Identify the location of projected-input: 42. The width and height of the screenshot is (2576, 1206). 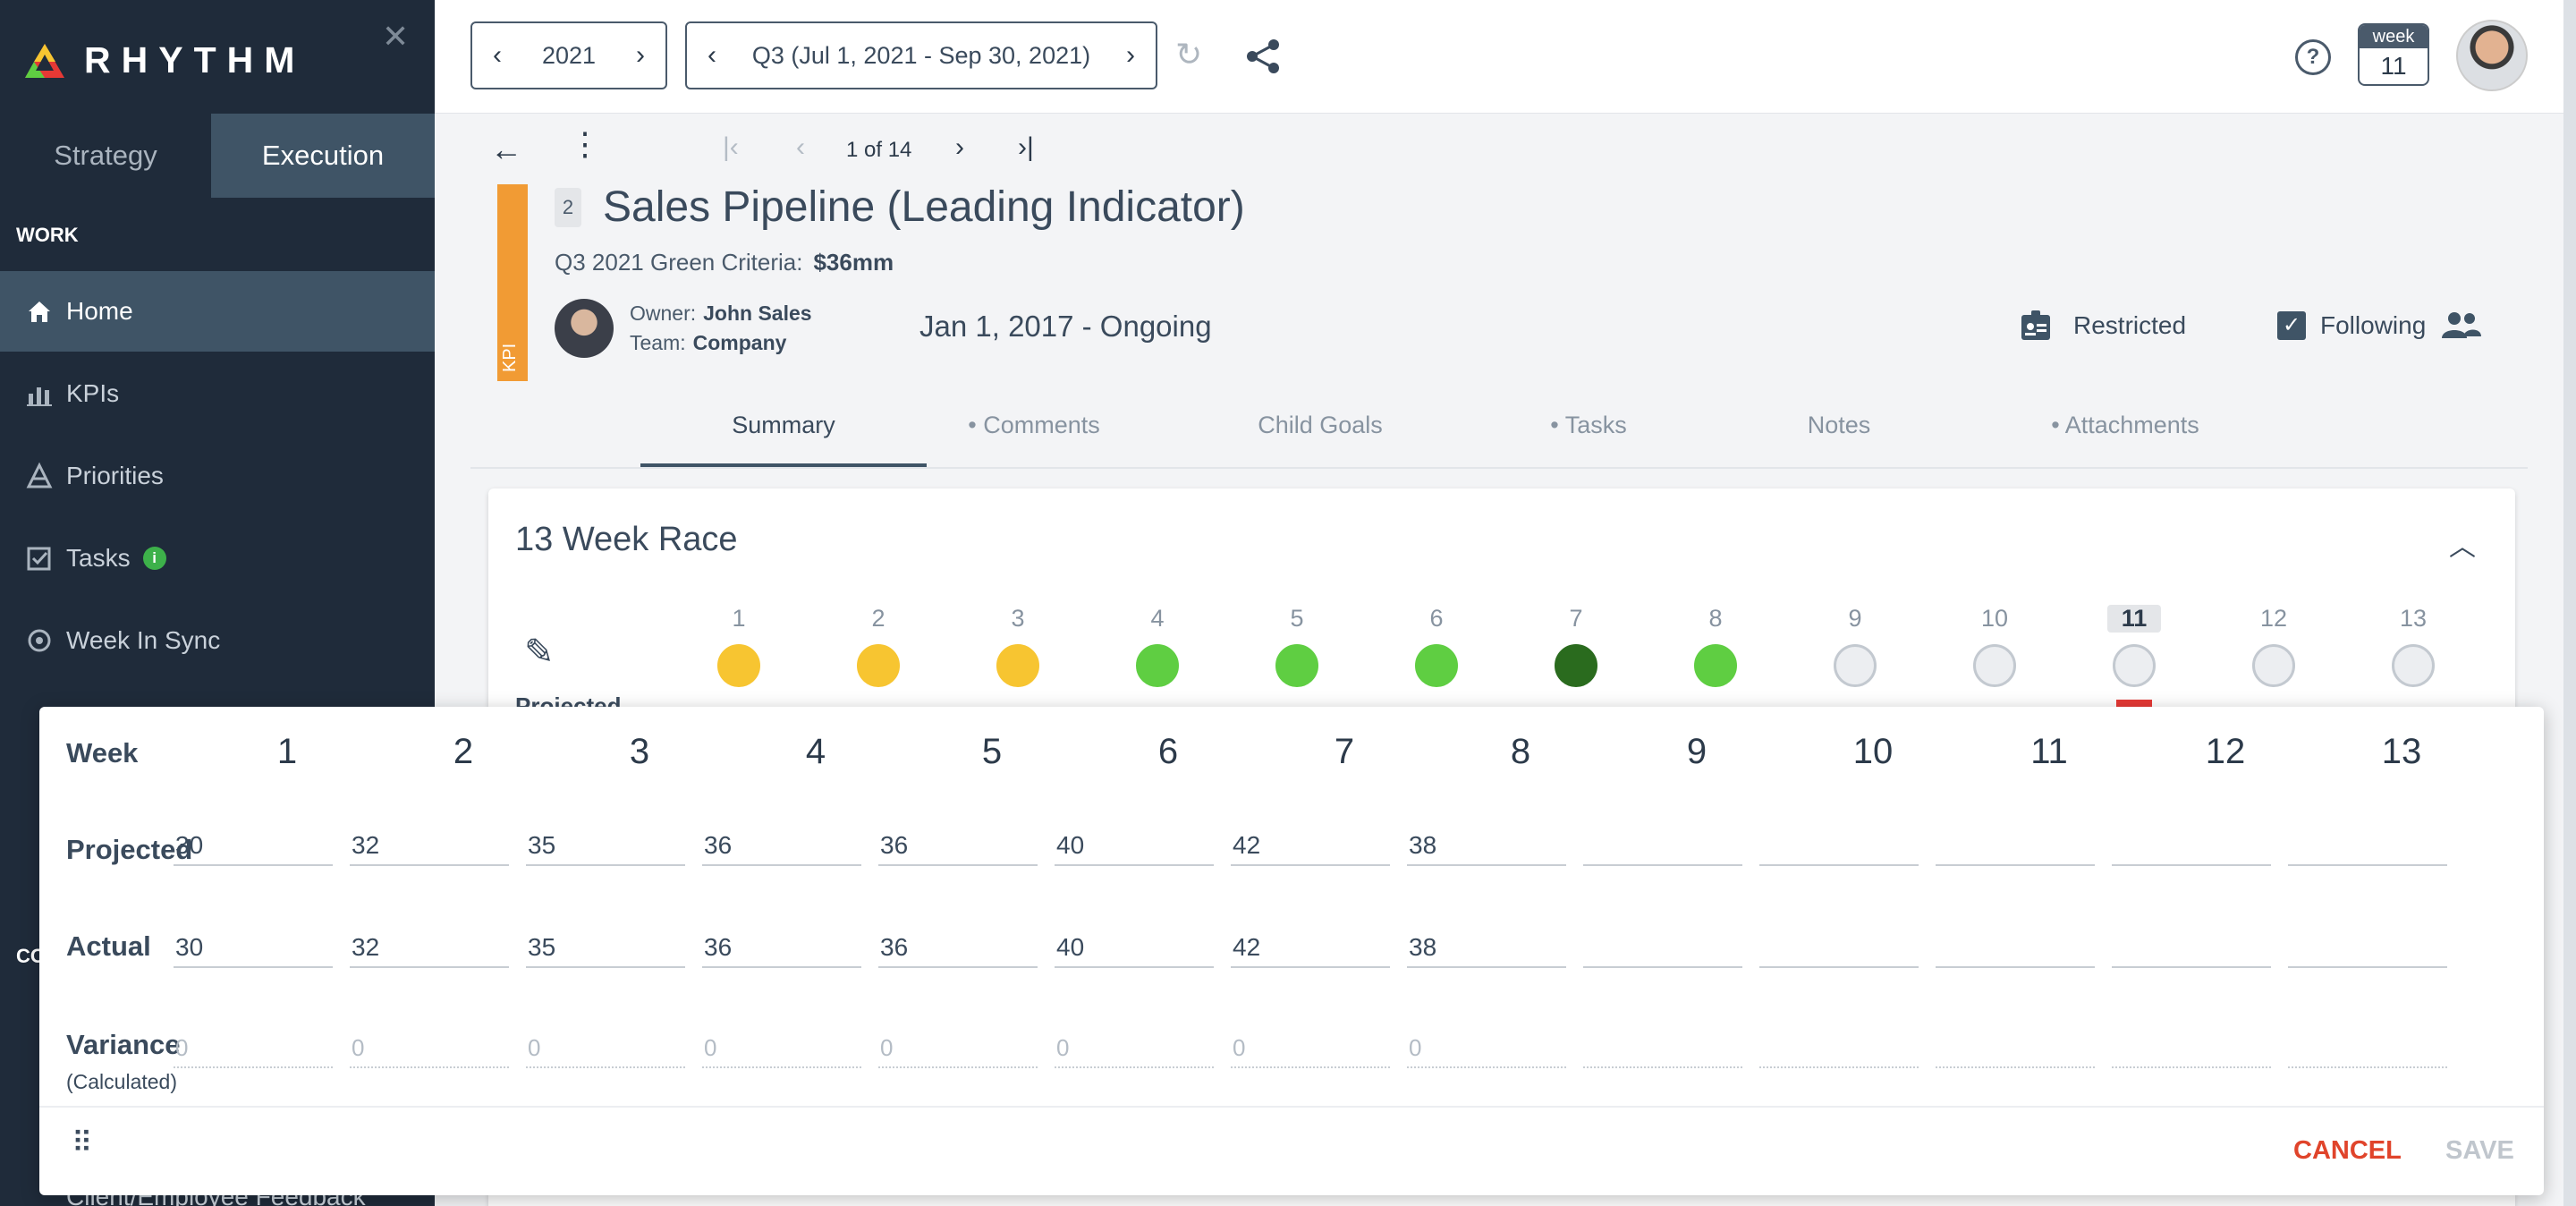
(1310, 845).